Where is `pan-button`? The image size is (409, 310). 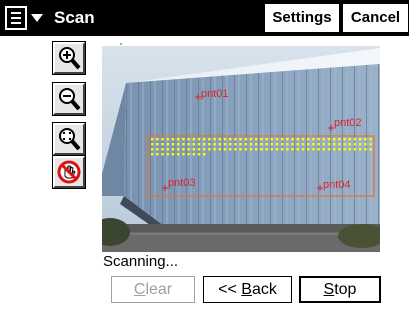 pan-button is located at coordinates (69, 172).